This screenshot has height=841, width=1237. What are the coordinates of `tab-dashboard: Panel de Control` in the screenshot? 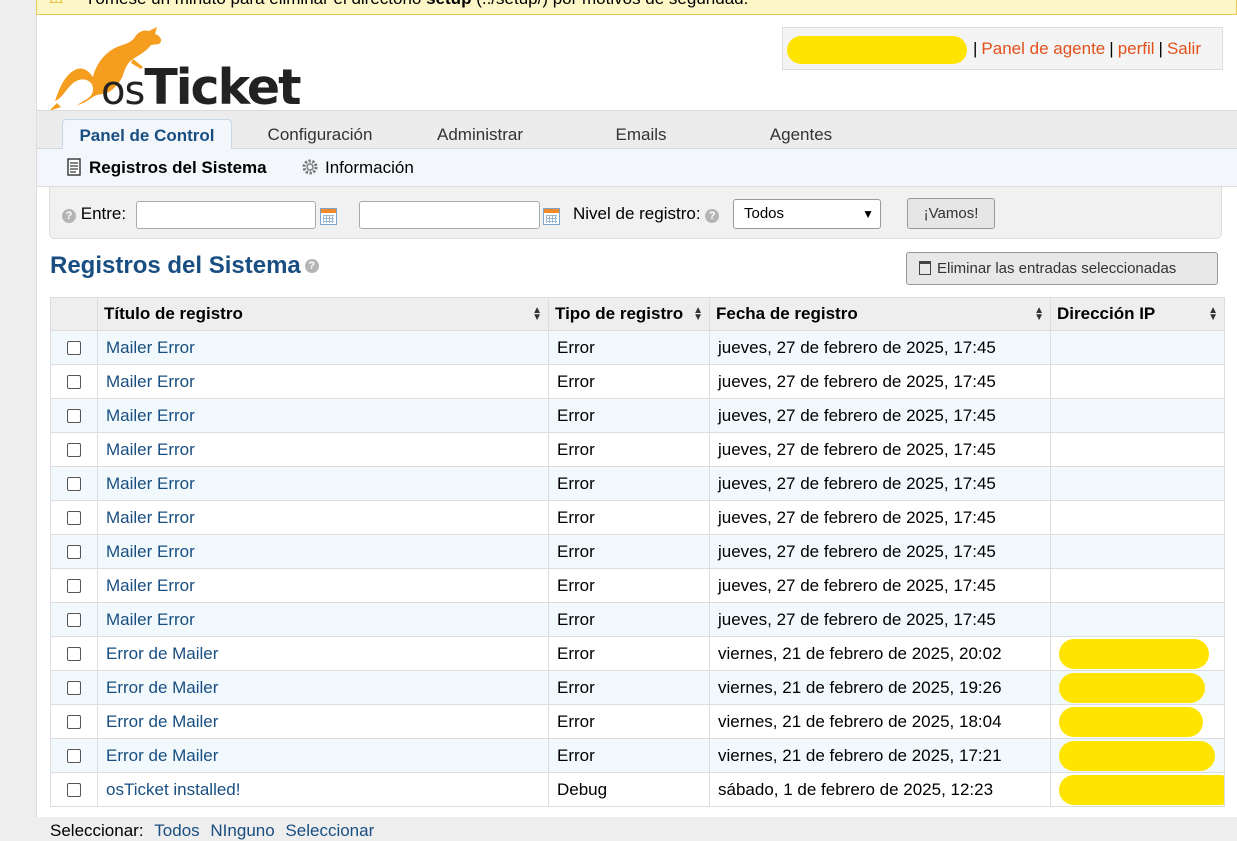 It's located at (147, 135).